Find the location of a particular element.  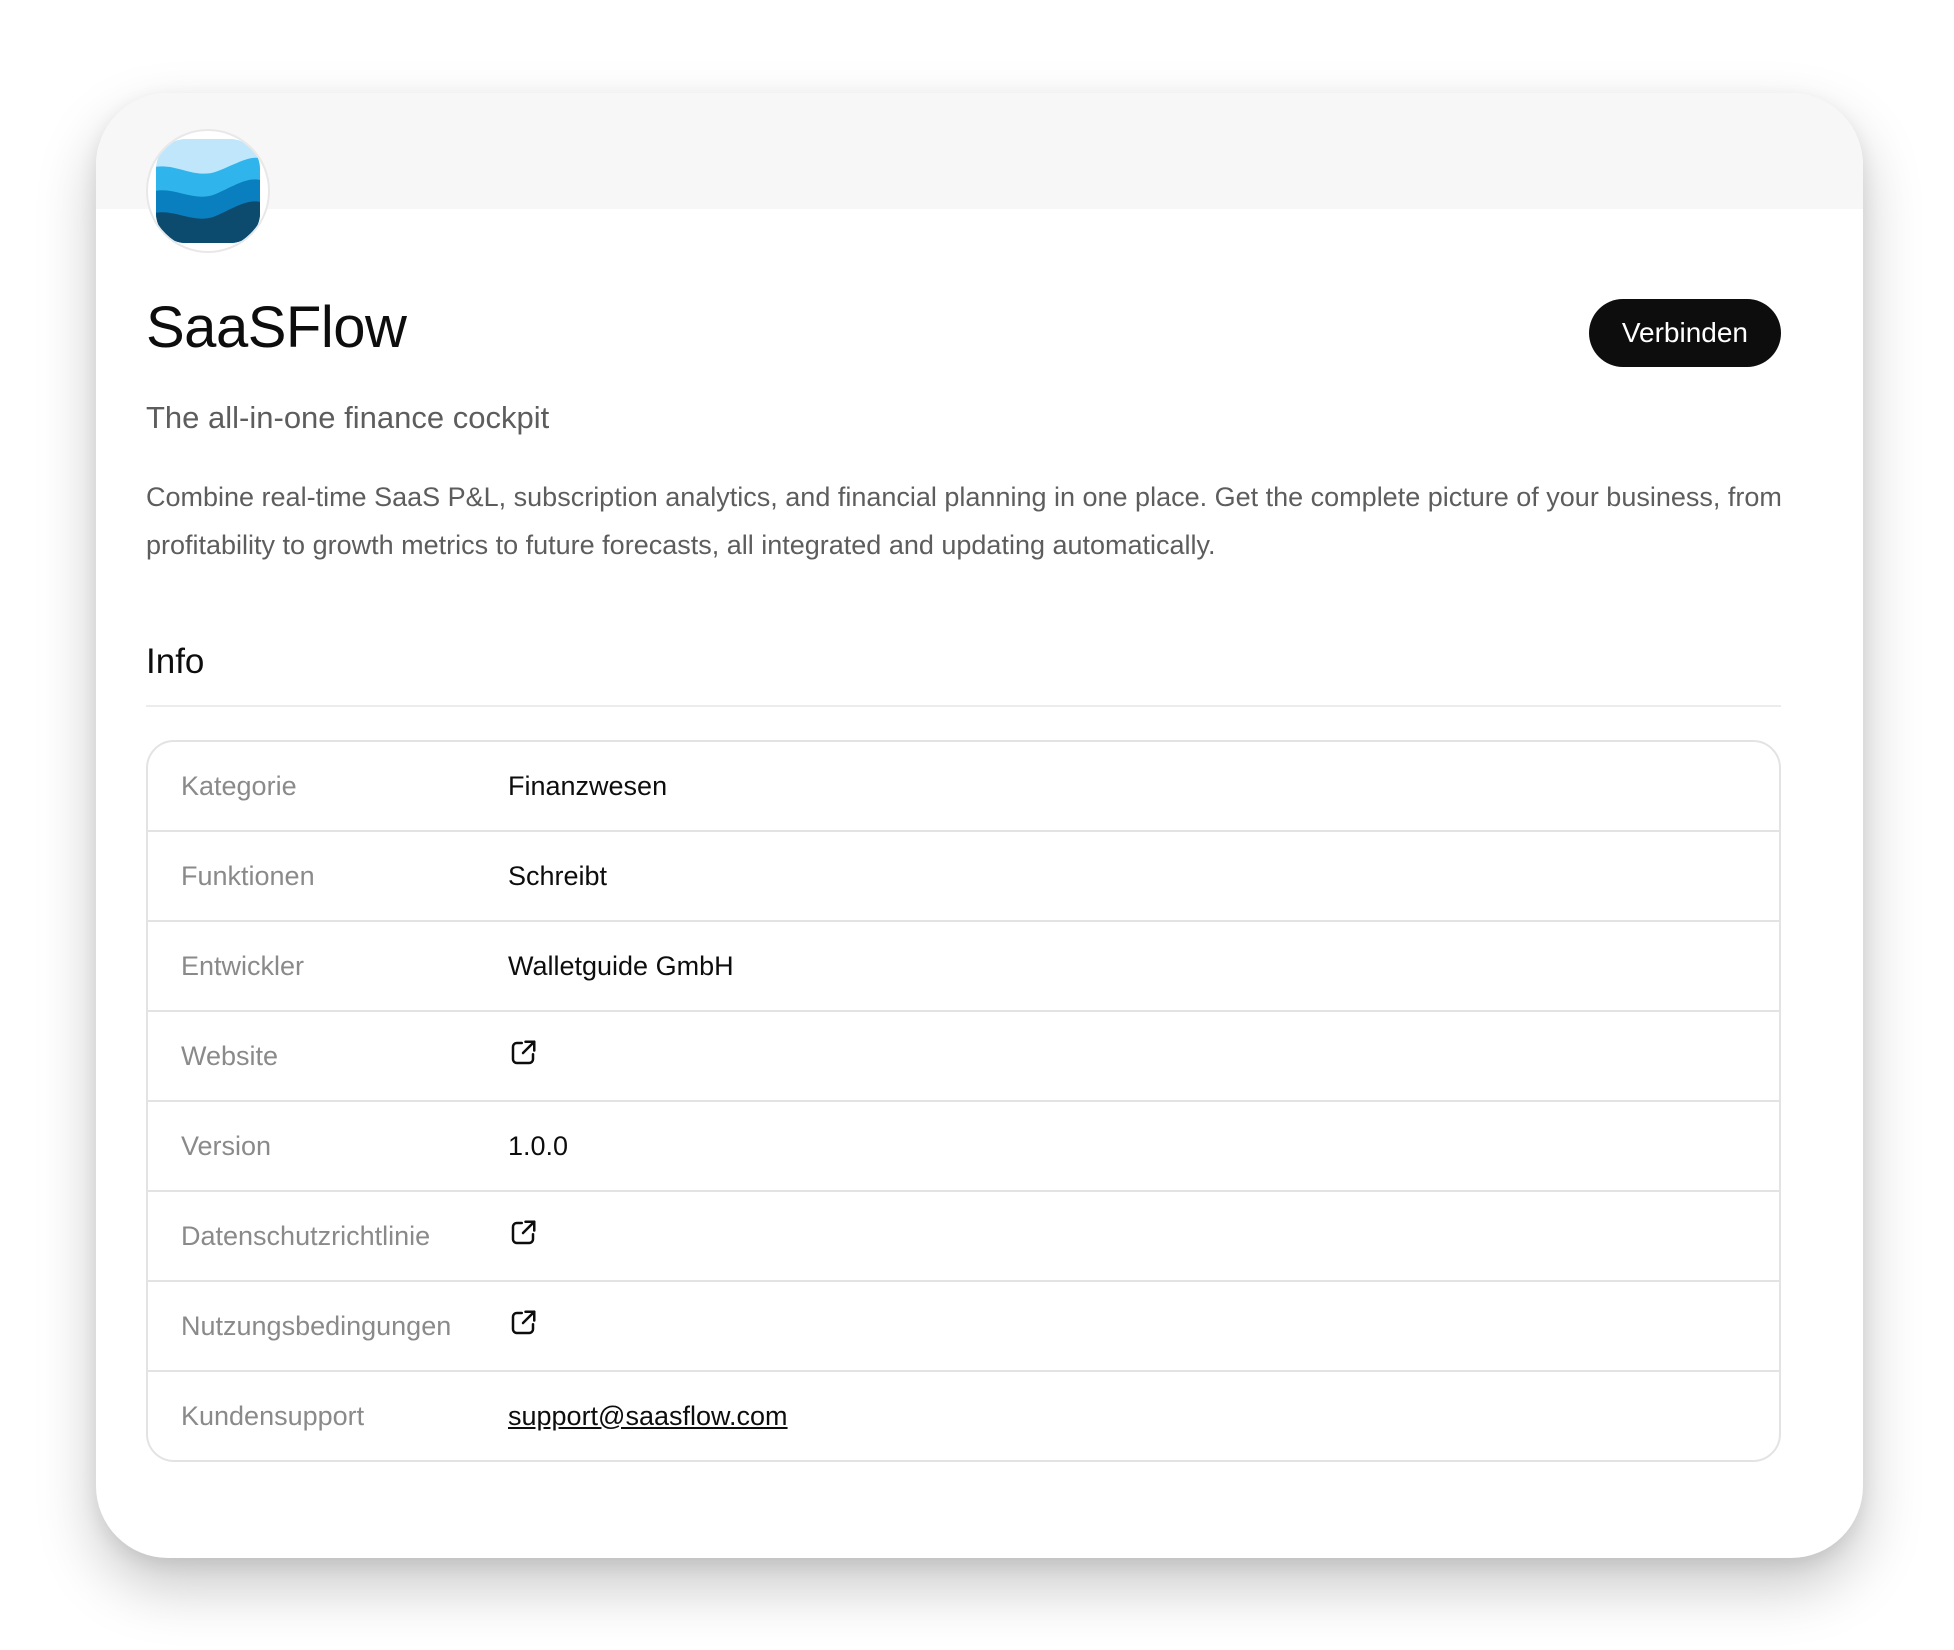

info-row-terms-of-use: Nutzungsbedingungen is located at coordinates (963, 1327).